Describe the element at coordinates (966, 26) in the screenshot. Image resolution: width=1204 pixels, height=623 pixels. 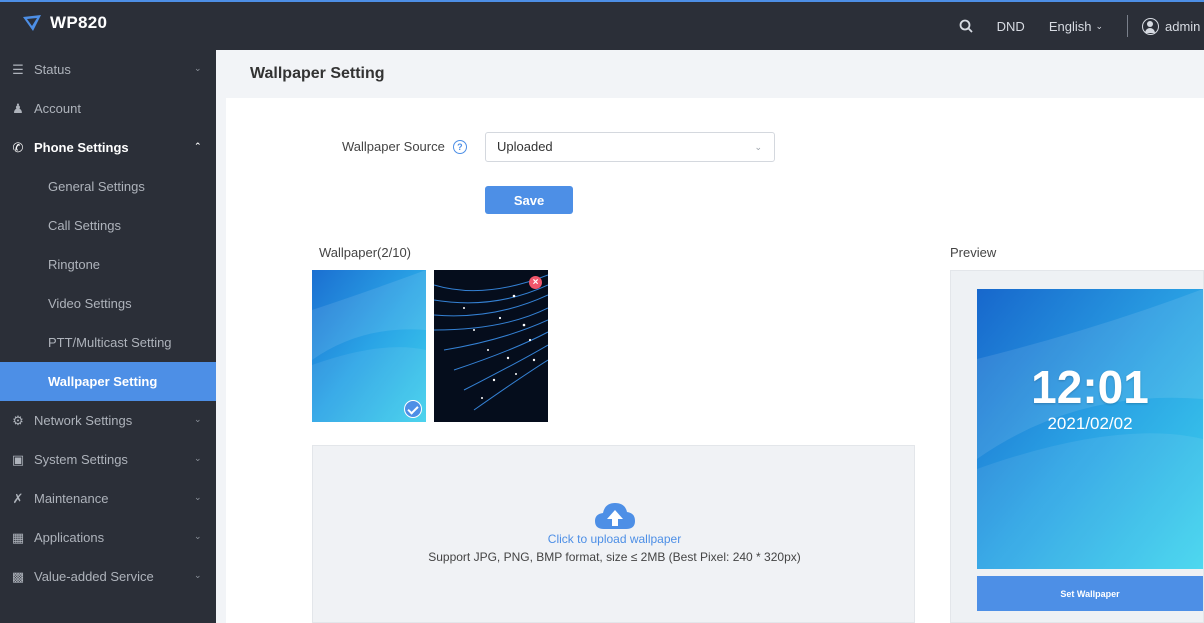
I see `search-icon` at that location.